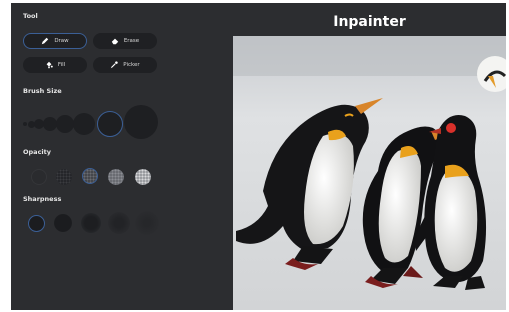 The height and width of the screenshot is (312, 509). I want to click on paint-bucket-icon, so click(49, 65).